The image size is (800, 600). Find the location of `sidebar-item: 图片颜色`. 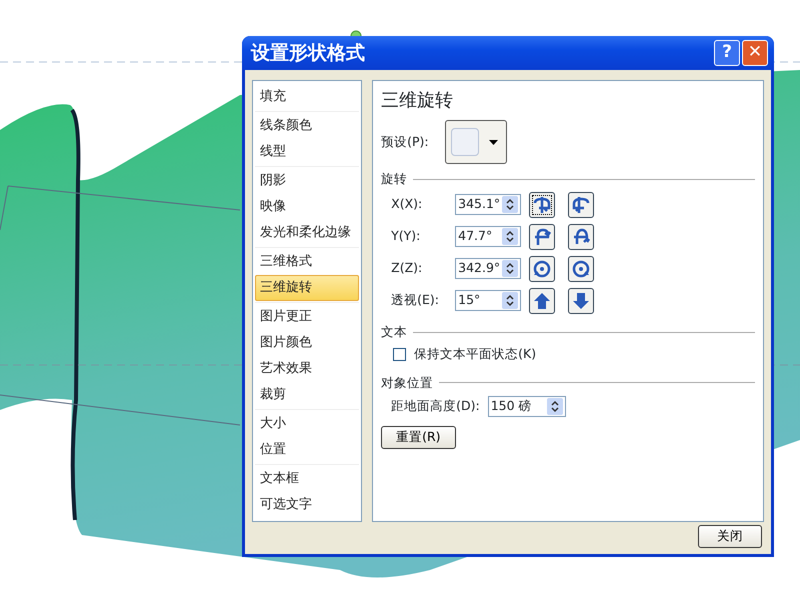

sidebar-item: 图片颜色 is located at coordinates (307, 343).